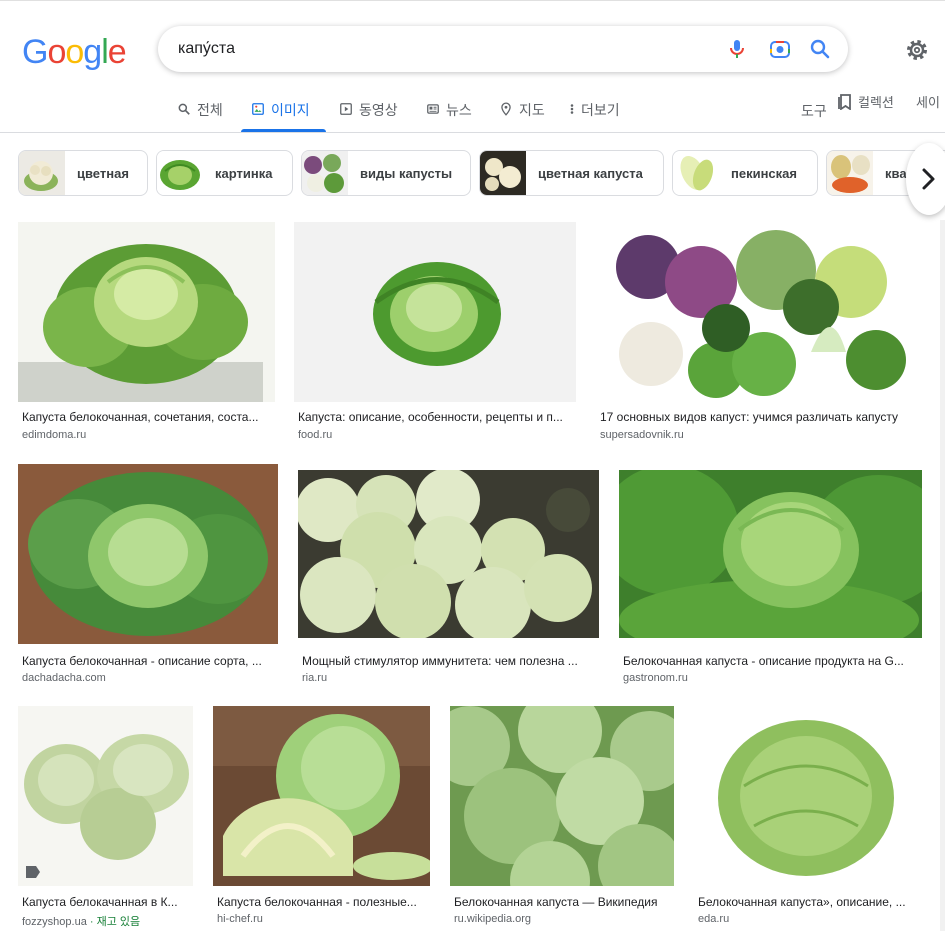 This screenshot has width=945, height=931. I want to click on result-source: ru.wikipedia.org, so click(492, 919).